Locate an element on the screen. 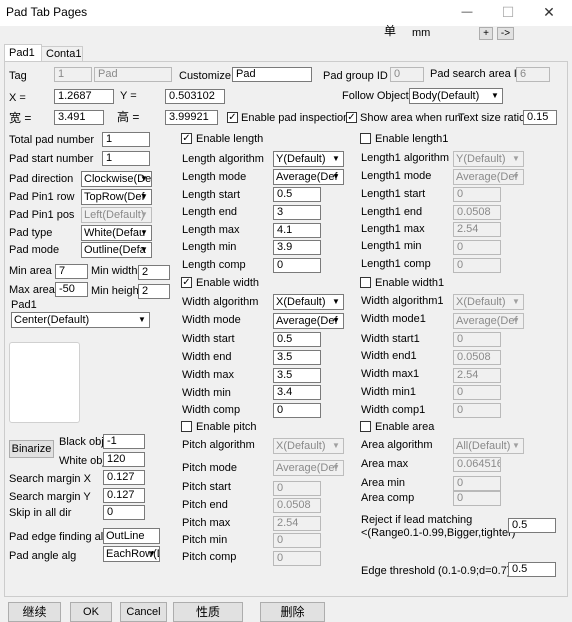  pitch-mode-select: Average(Def ▼ is located at coordinates (308, 468).